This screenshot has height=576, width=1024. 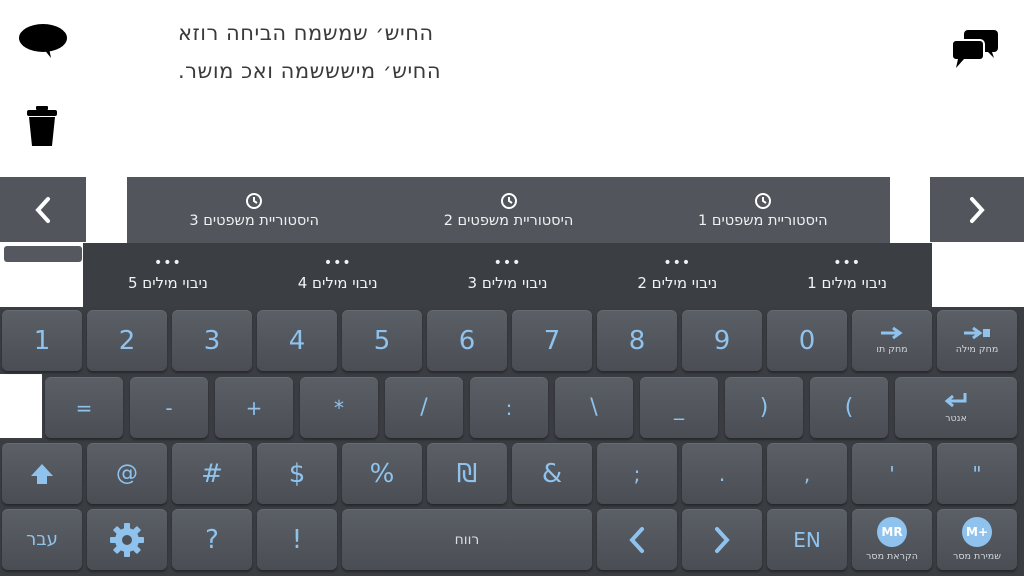 What do you see at coordinates (424, 407) in the screenshot?
I see `key-slash: /` at bounding box center [424, 407].